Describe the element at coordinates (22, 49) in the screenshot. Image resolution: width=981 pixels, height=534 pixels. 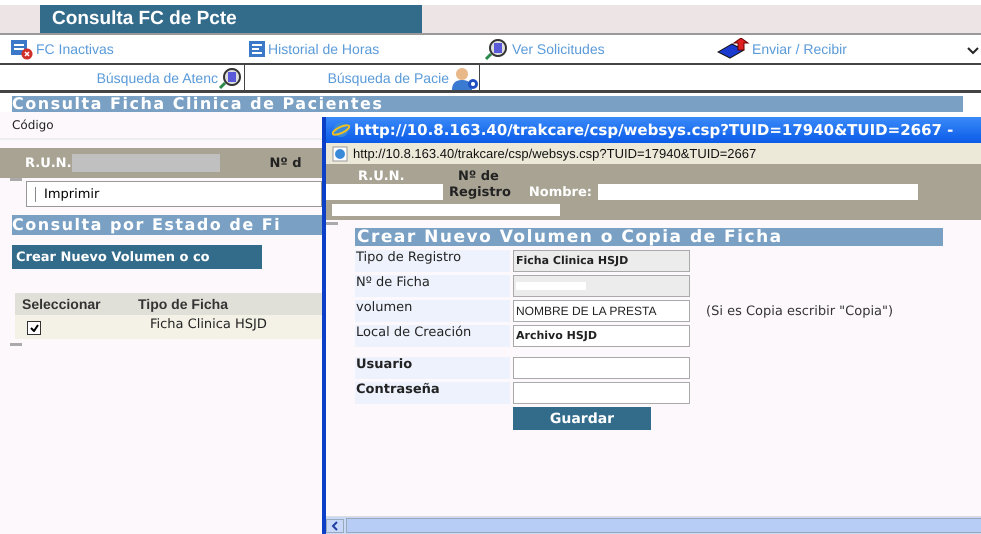
I see `document-delete-icon` at that location.